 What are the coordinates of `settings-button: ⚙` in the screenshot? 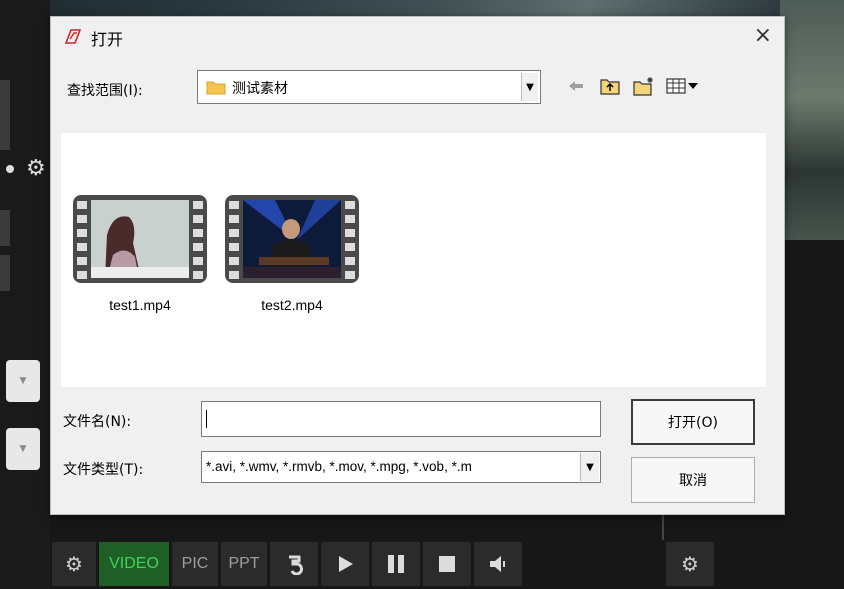 It's located at (74, 564).